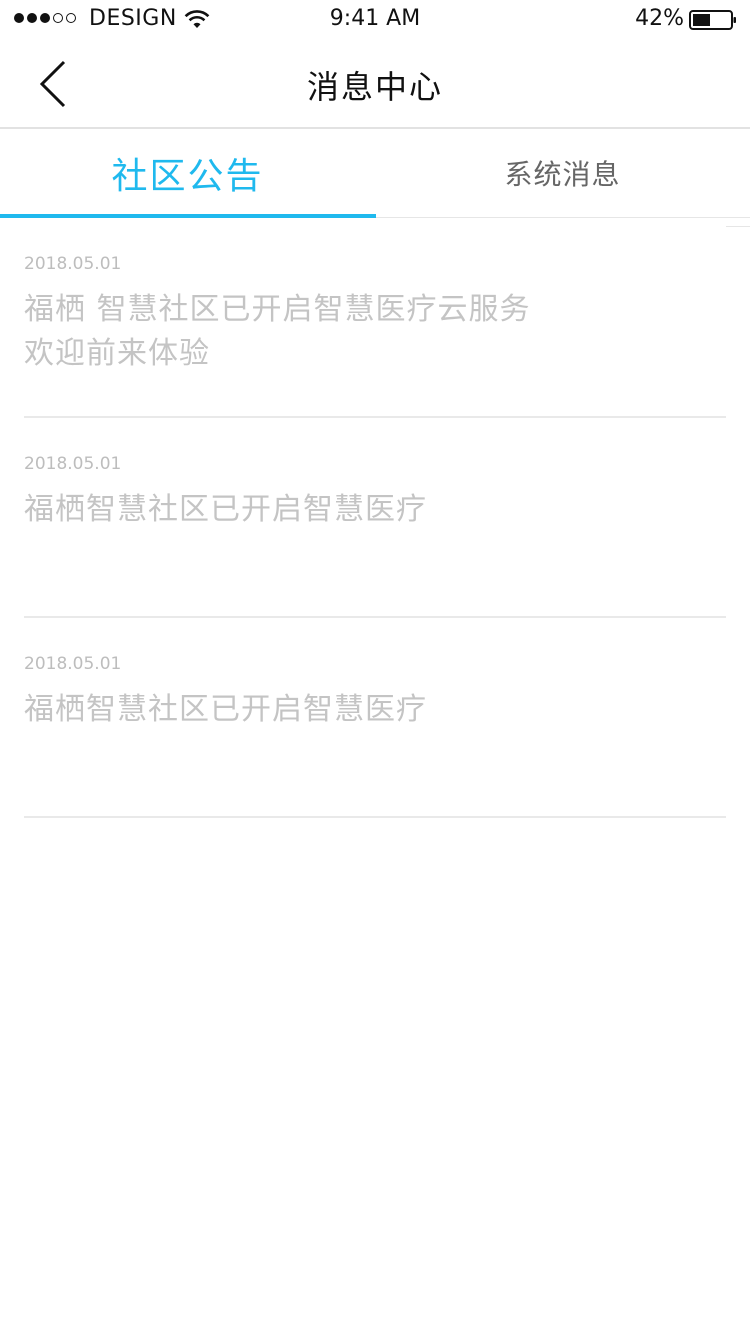  I want to click on list-item: 2018.05.01 福栖 智慧社区已开启智慧医疗云服务 欢迎前来体验, so click(375, 318).